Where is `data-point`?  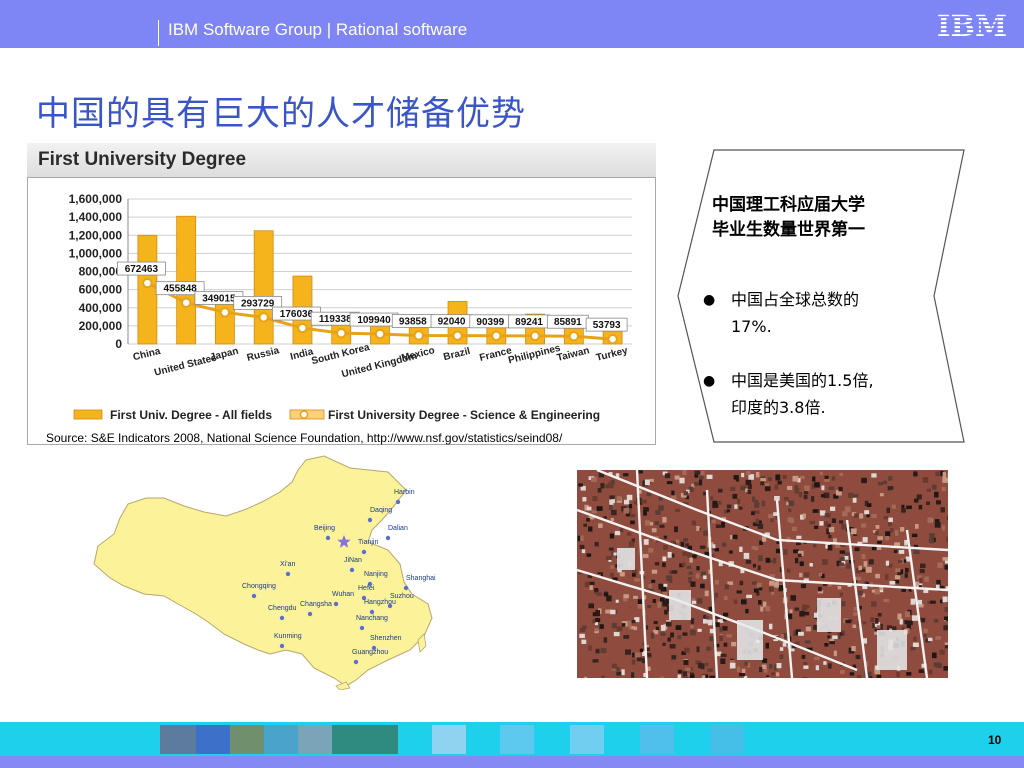 data-point is located at coordinates (574, 336).